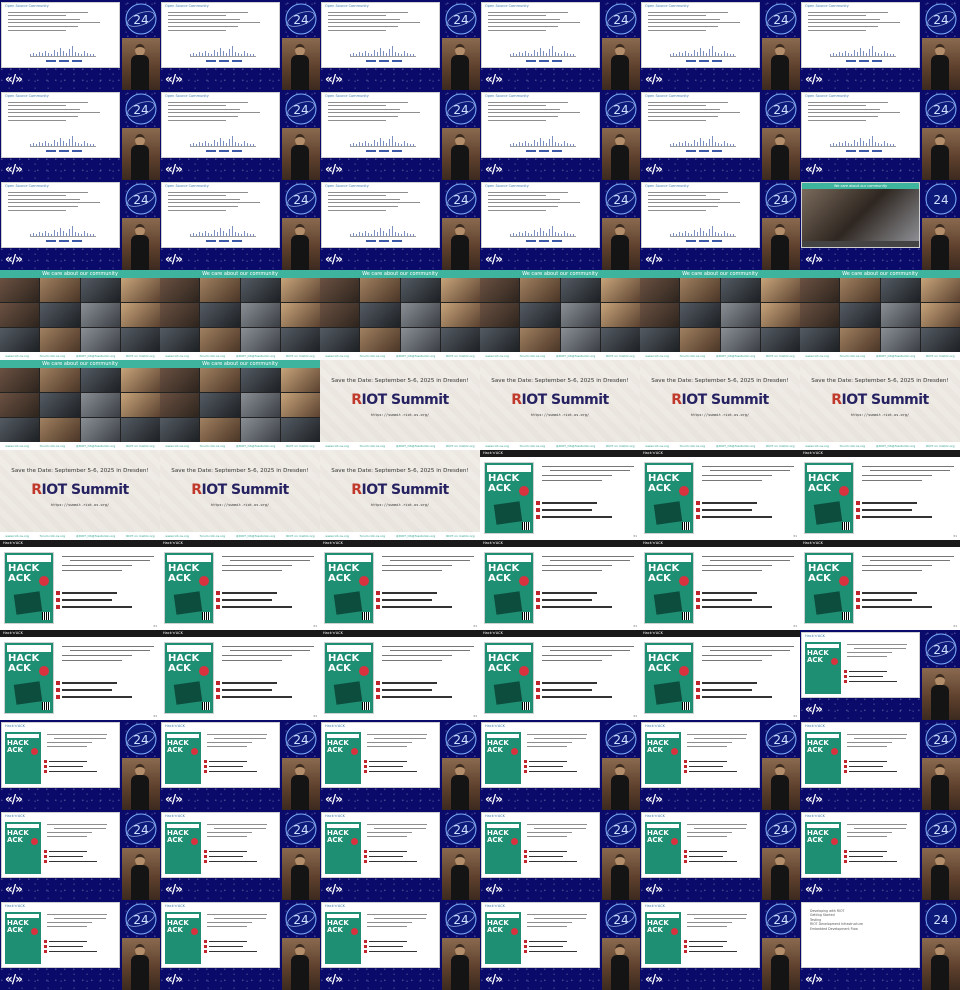 The height and width of the screenshot is (990, 960). I want to click on page-number: 31, so click(475, 626).